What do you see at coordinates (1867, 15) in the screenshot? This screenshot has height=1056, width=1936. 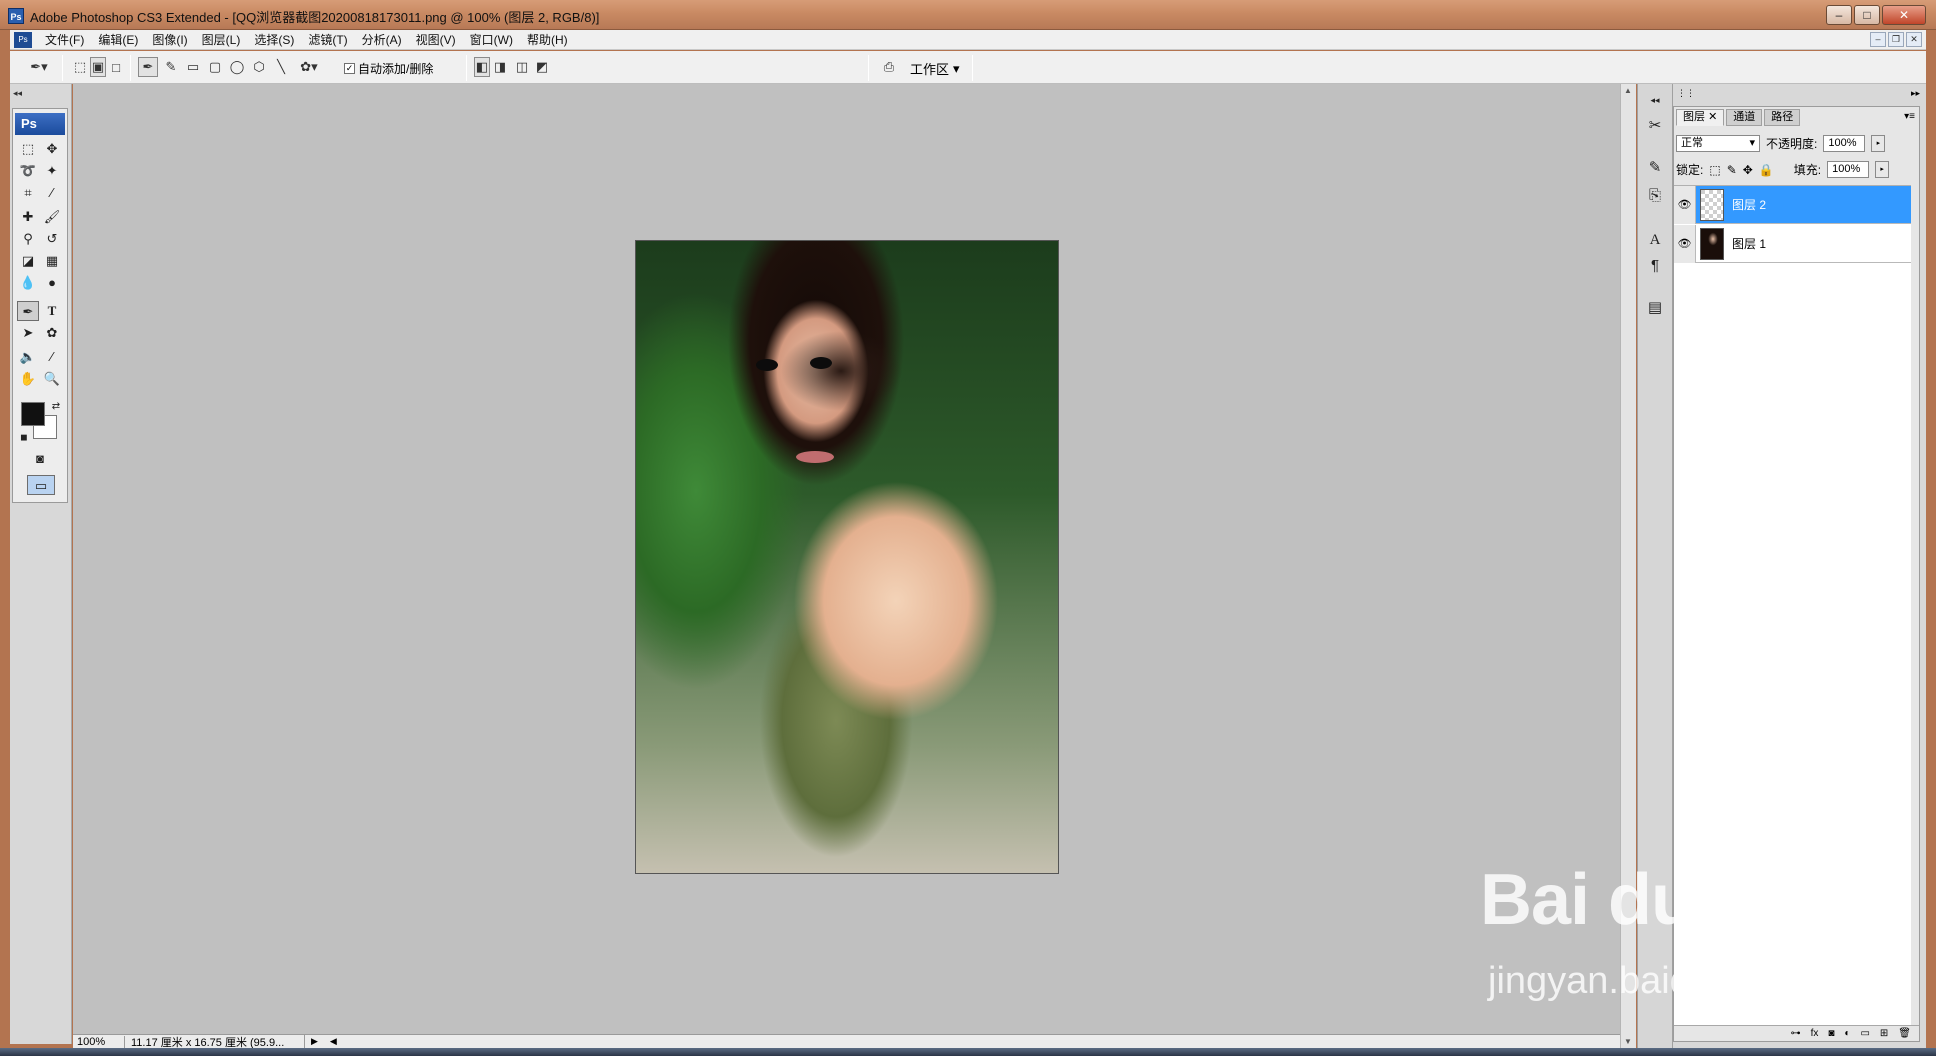 I see `maximize-button: □` at bounding box center [1867, 15].